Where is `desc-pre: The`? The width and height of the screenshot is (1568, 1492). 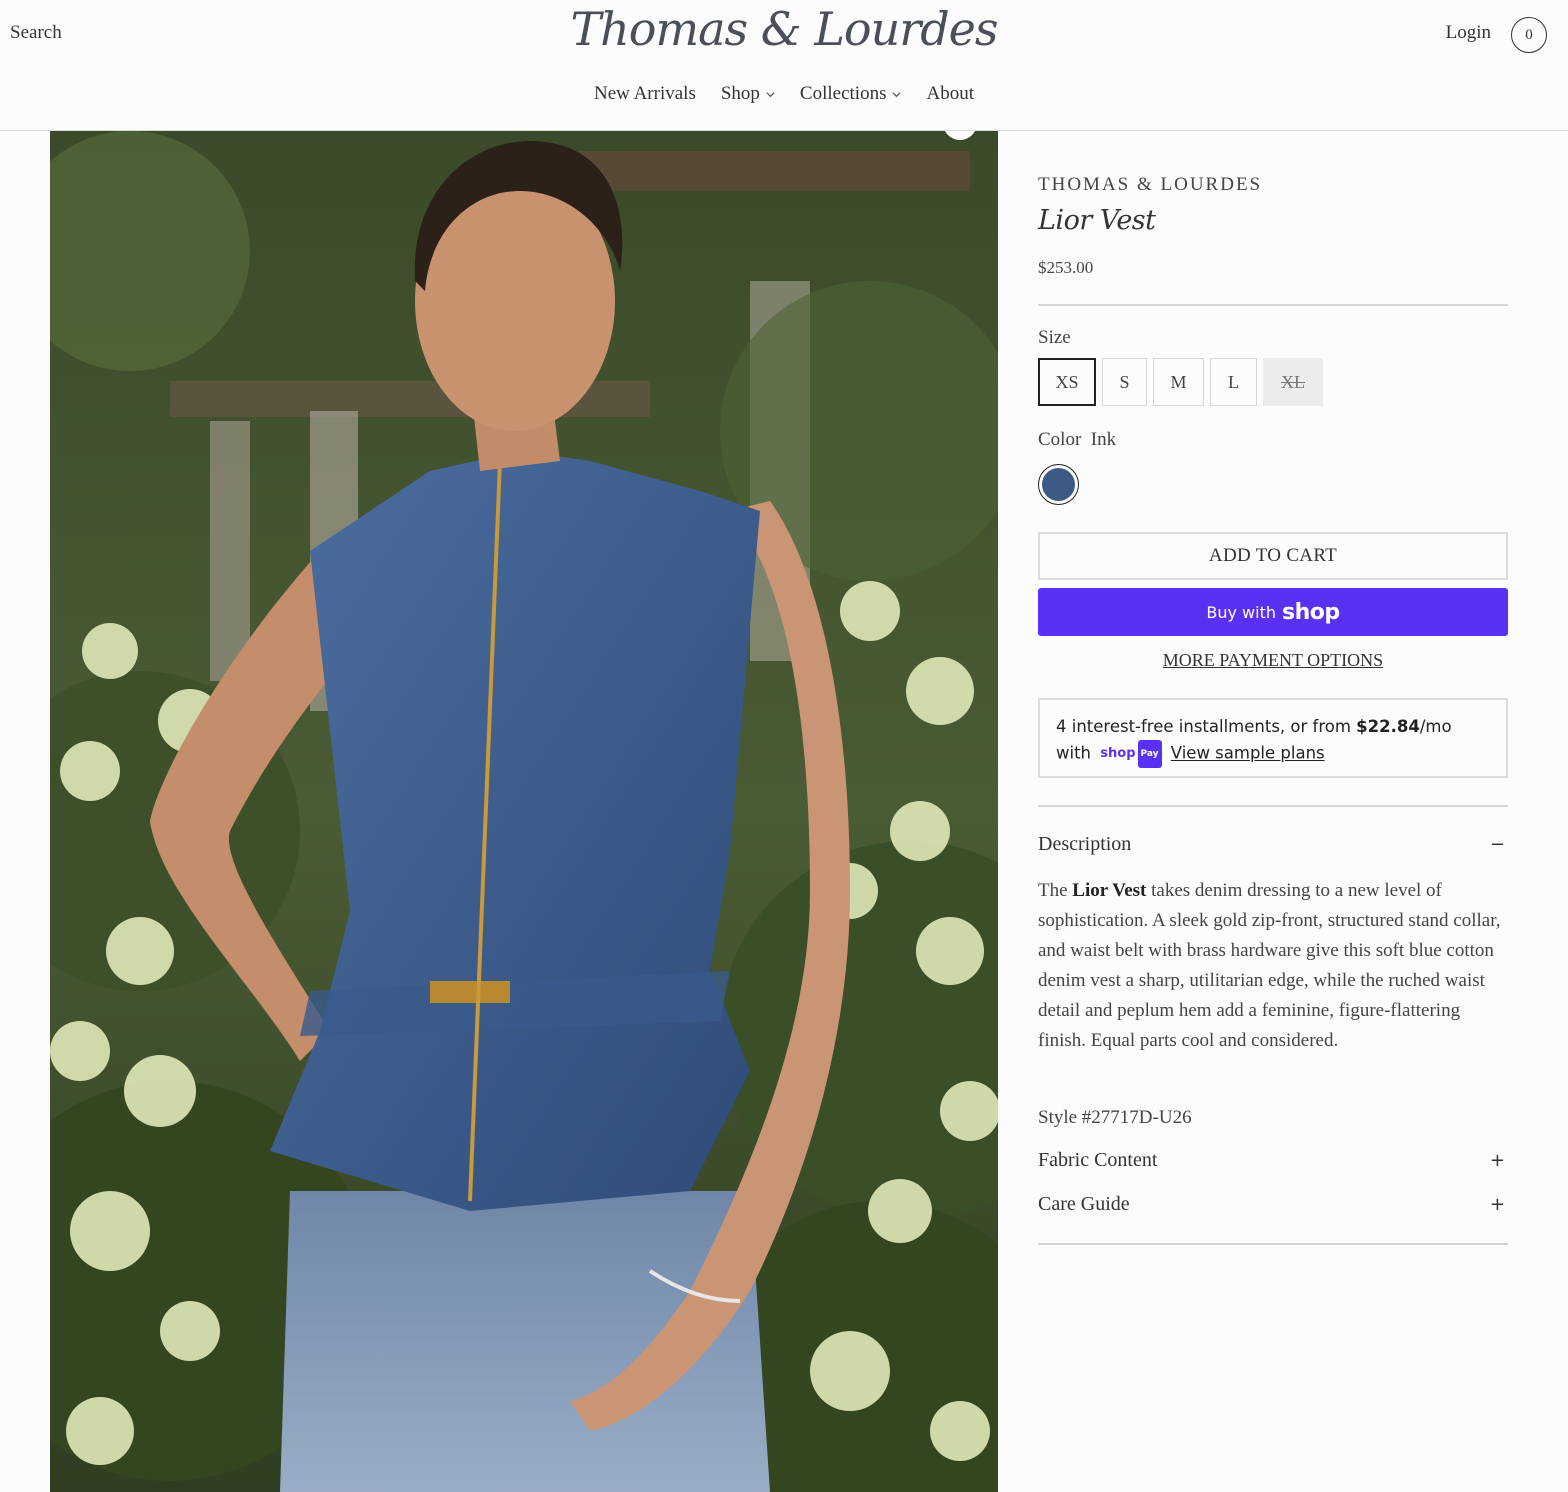 desc-pre: The is located at coordinates (1055, 890).